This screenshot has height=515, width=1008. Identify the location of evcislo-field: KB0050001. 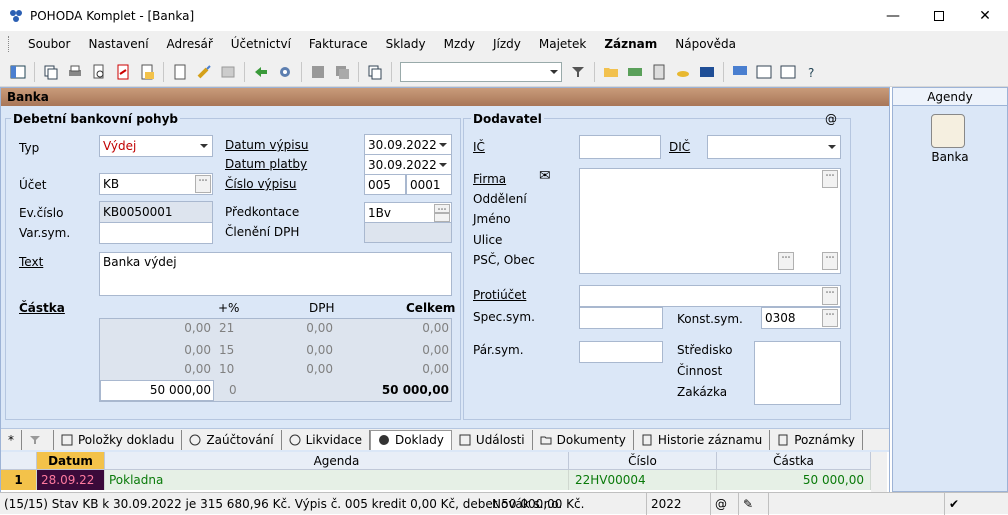
(156, 212).